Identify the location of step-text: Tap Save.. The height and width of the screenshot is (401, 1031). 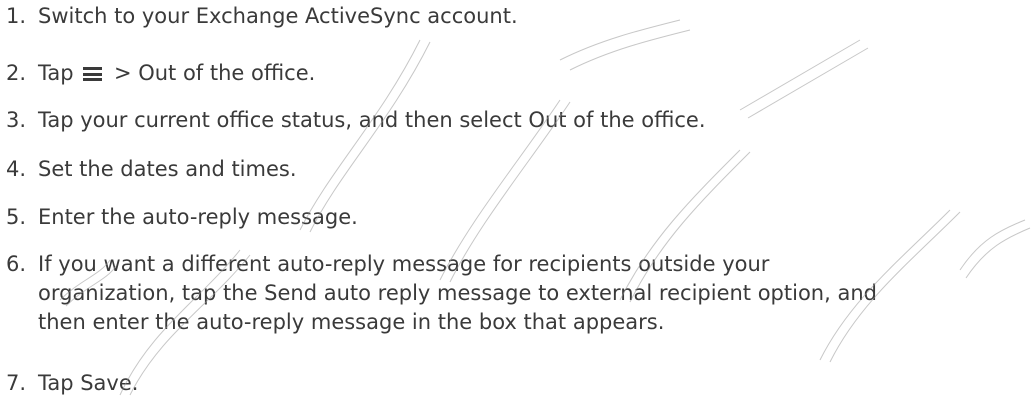
(88, 383).